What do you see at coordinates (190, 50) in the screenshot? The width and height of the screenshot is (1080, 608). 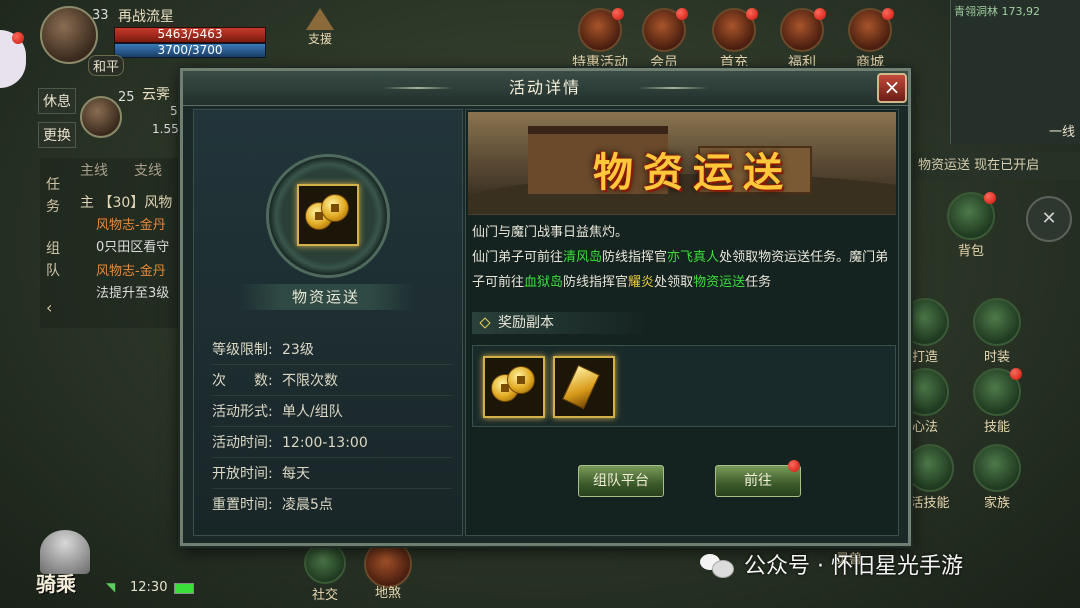 I see `player-mp-bar: 3700/3700` at bounding box center [190, 50].